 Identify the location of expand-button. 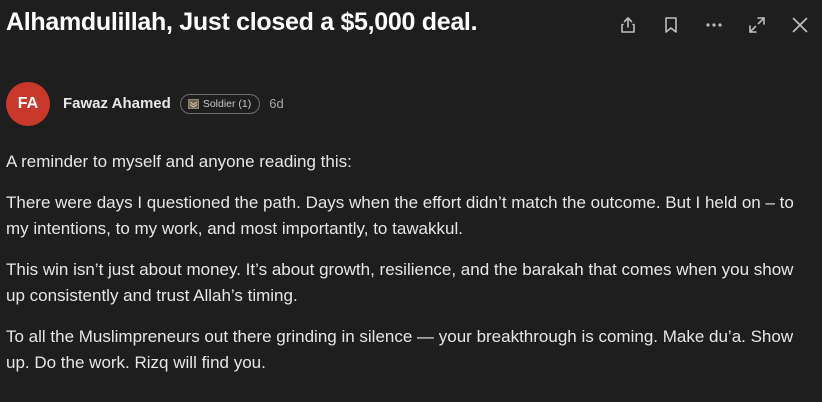
(756, 24).